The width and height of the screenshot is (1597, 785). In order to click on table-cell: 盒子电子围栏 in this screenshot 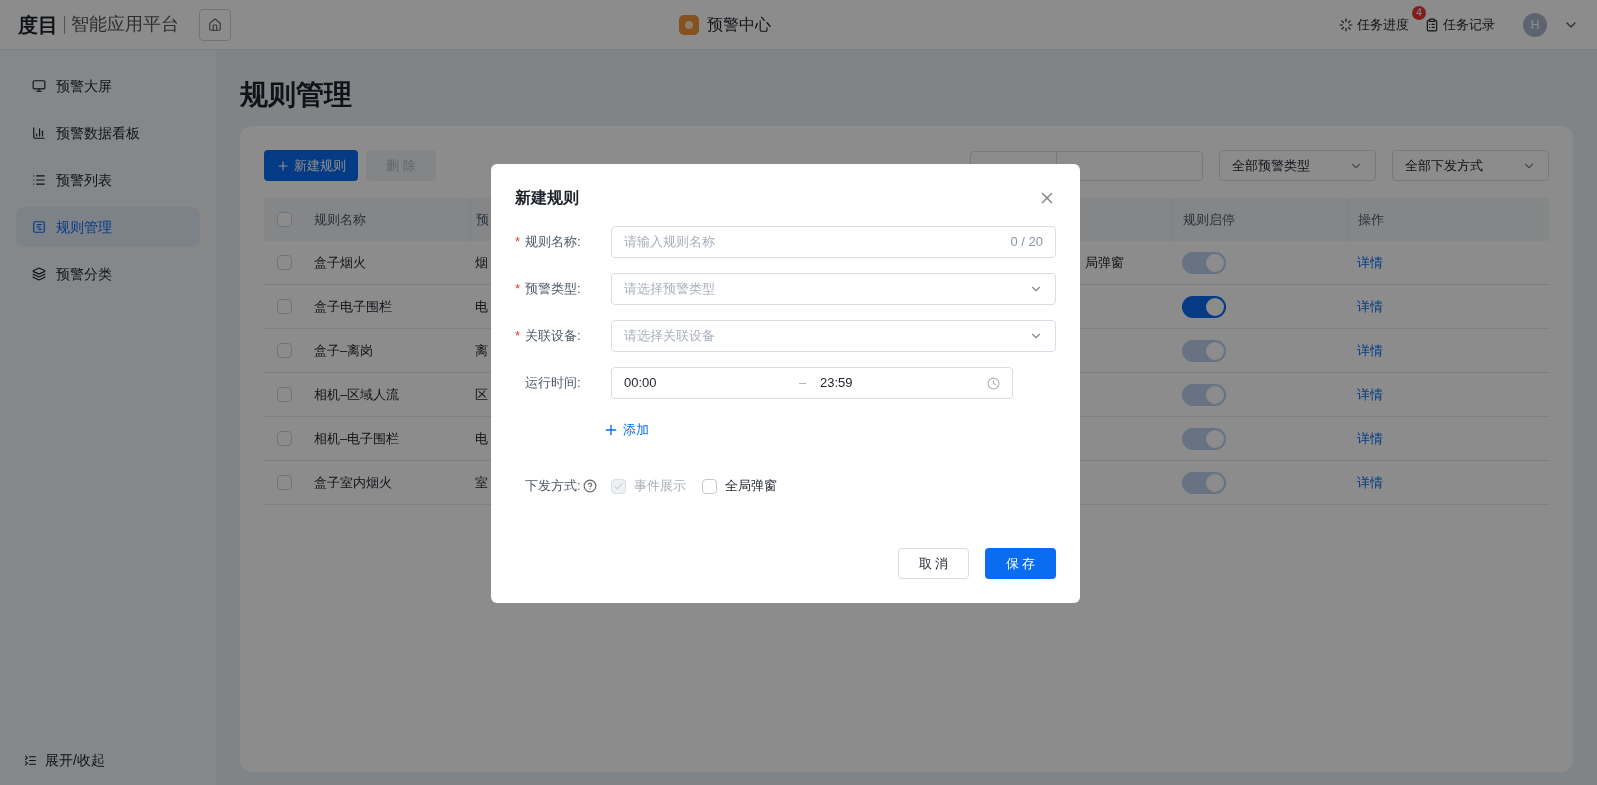, I will do `click(353, 306)`.